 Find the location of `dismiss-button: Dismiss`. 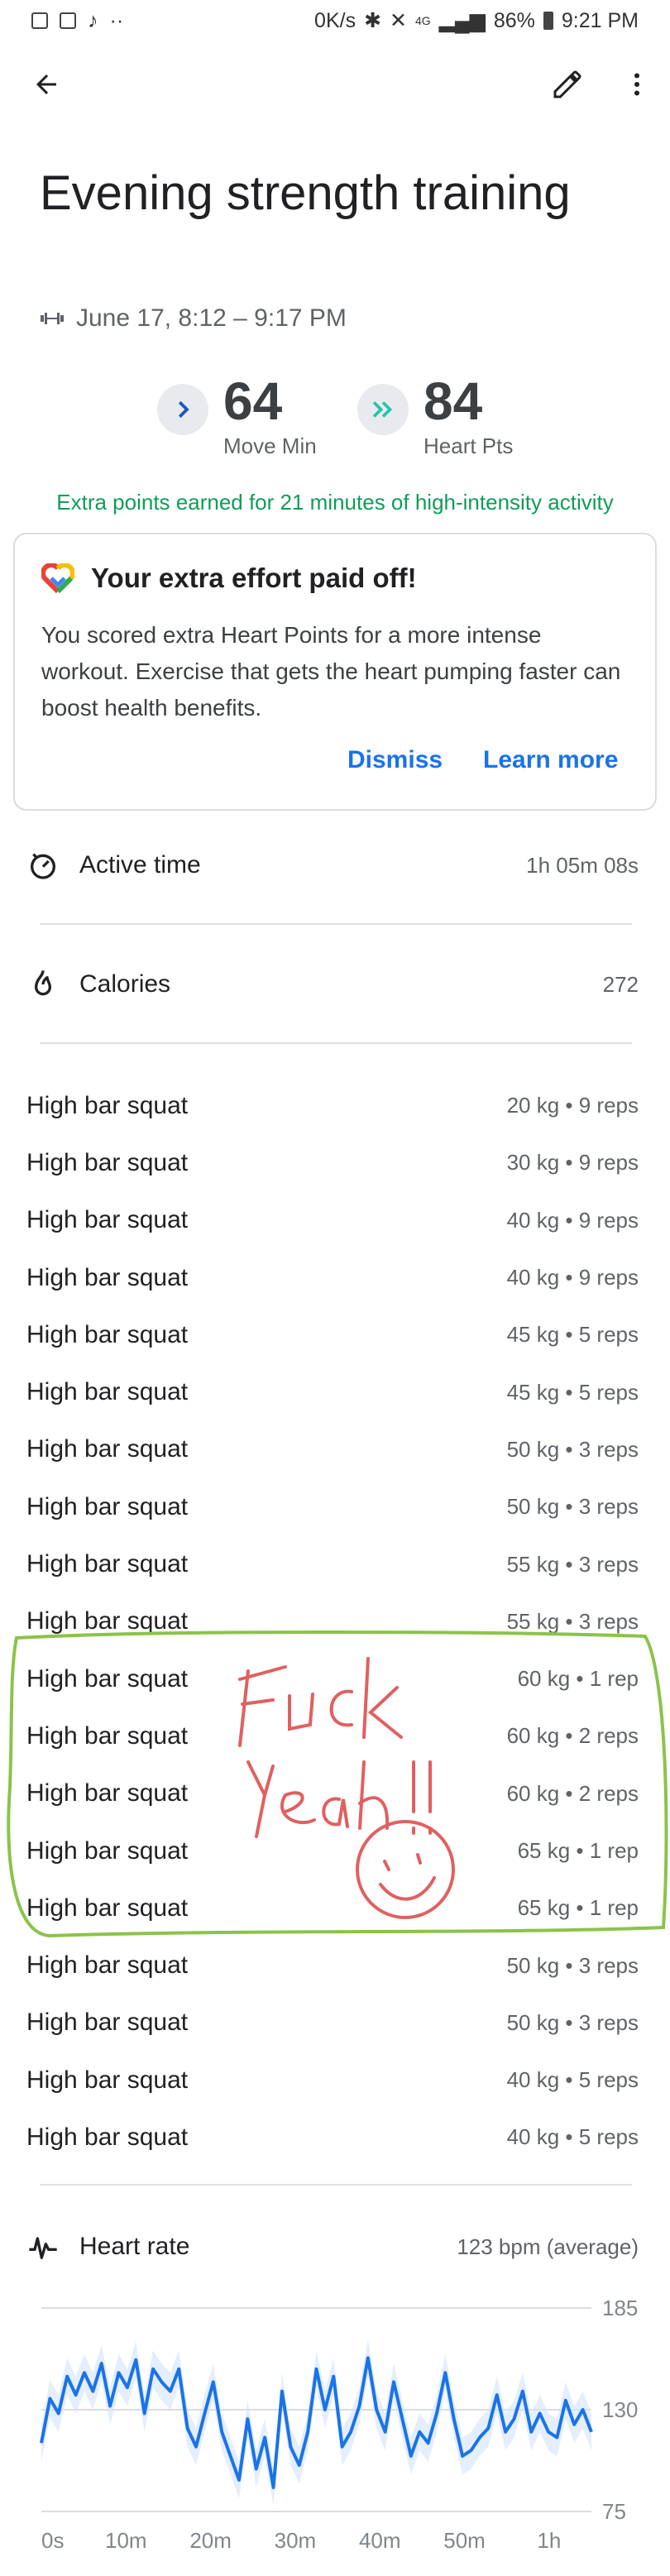

dismiss-button: Dismiss is located at coordinates (395, 760).